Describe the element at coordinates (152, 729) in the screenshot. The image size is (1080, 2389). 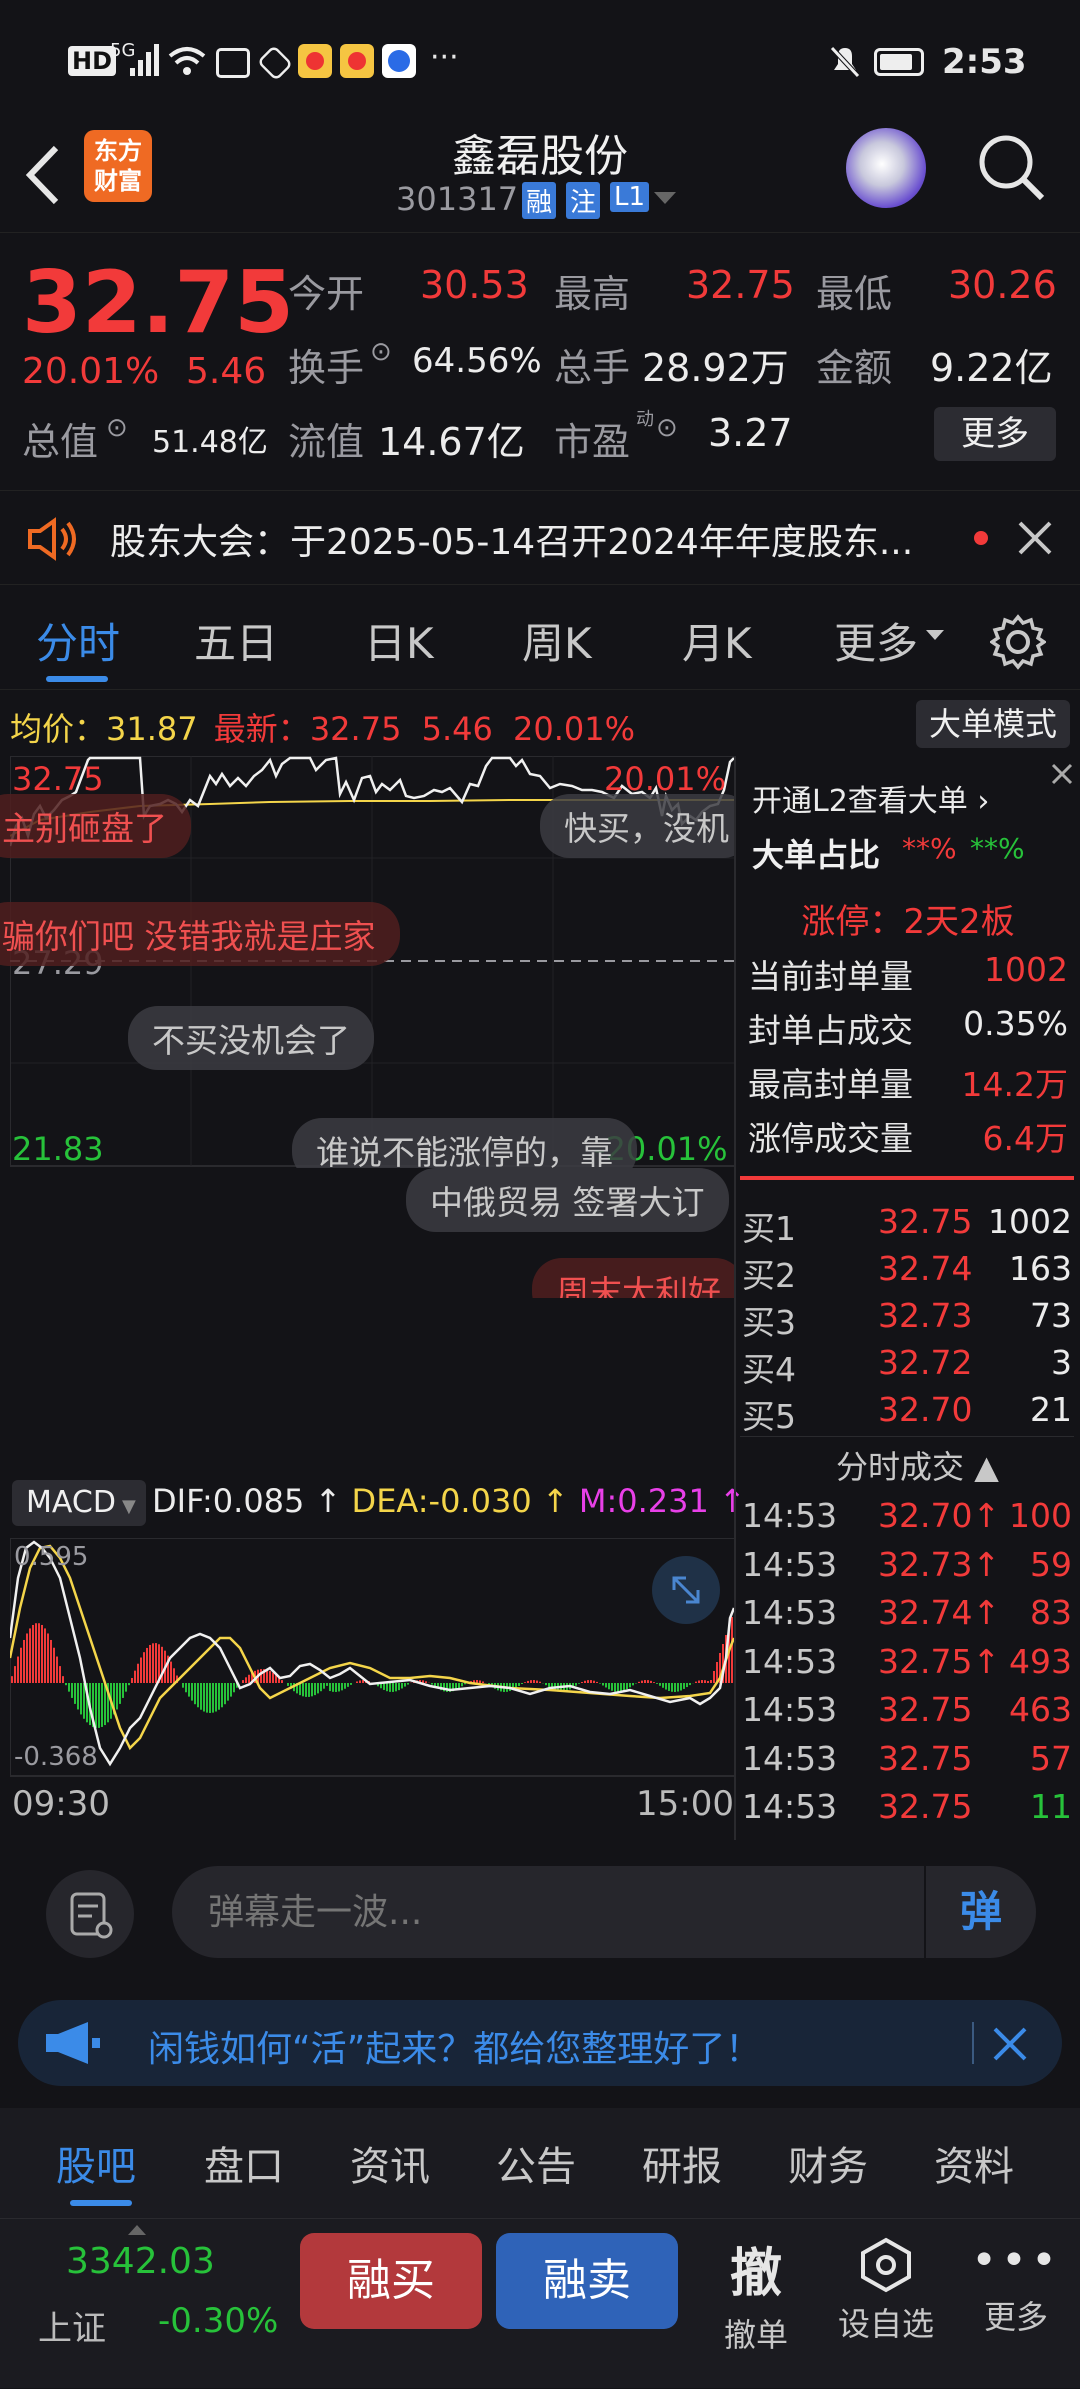
I see `avg-value: 31.87` at that location.